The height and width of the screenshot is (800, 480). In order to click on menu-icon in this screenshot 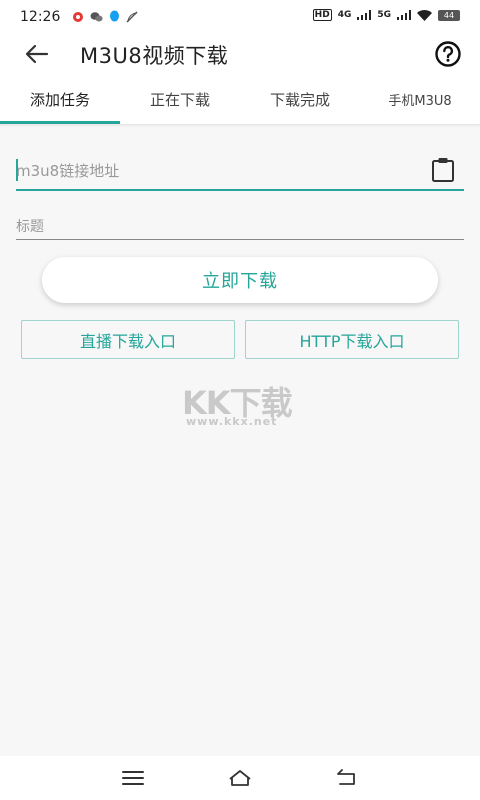, I will do `click(133, 778)`.